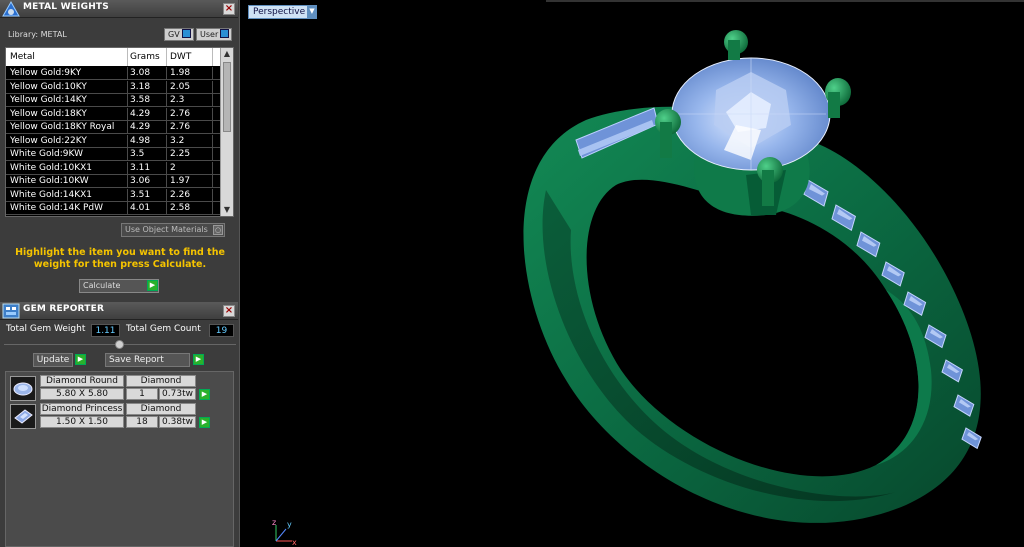 Image resolution: width=1024 pixels, height=547 pixels. What do you see at coordinates (66, 7) in the screenshot?
I see `metal-weights-title: METAL WEIGHTS` at bounding box center [66, 7].